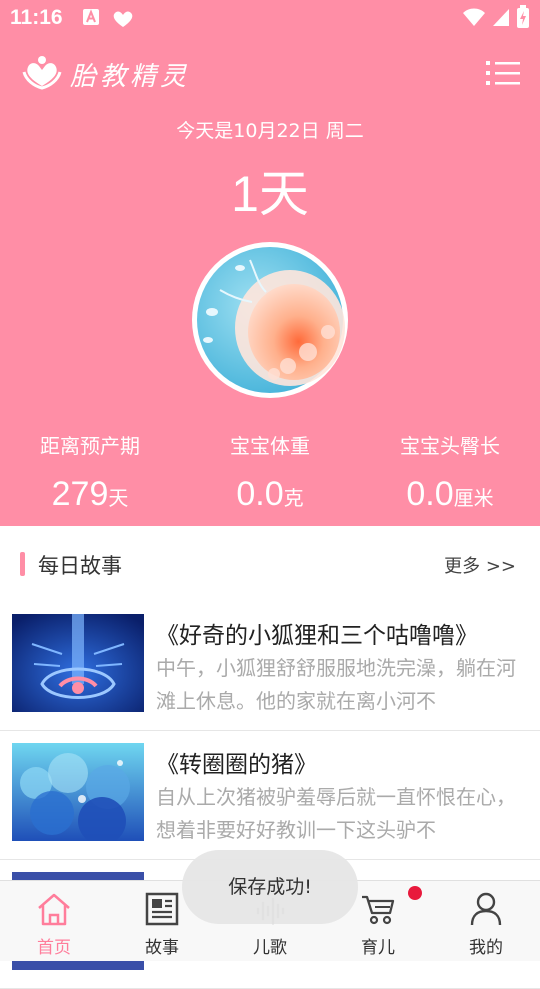  I want to click on stat-value: 279天, so click(90, 494).